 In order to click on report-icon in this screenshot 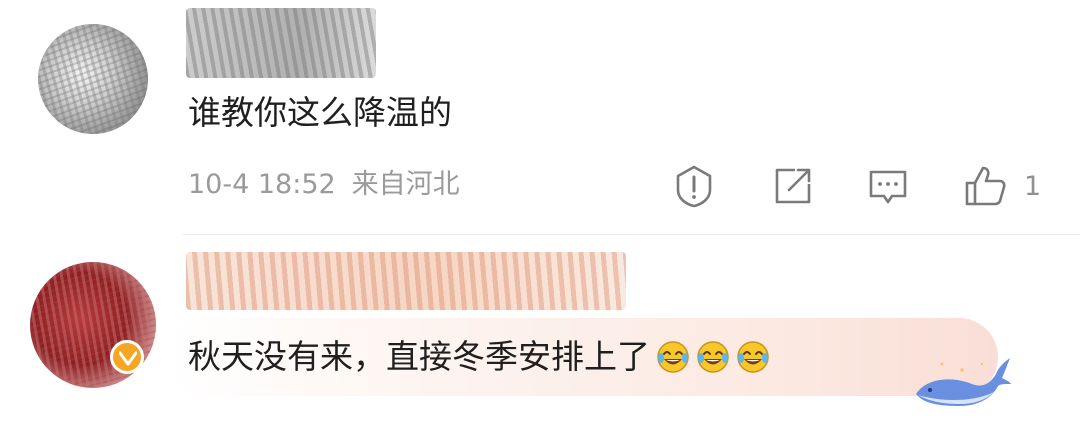, I will do `click(694, 186)`.